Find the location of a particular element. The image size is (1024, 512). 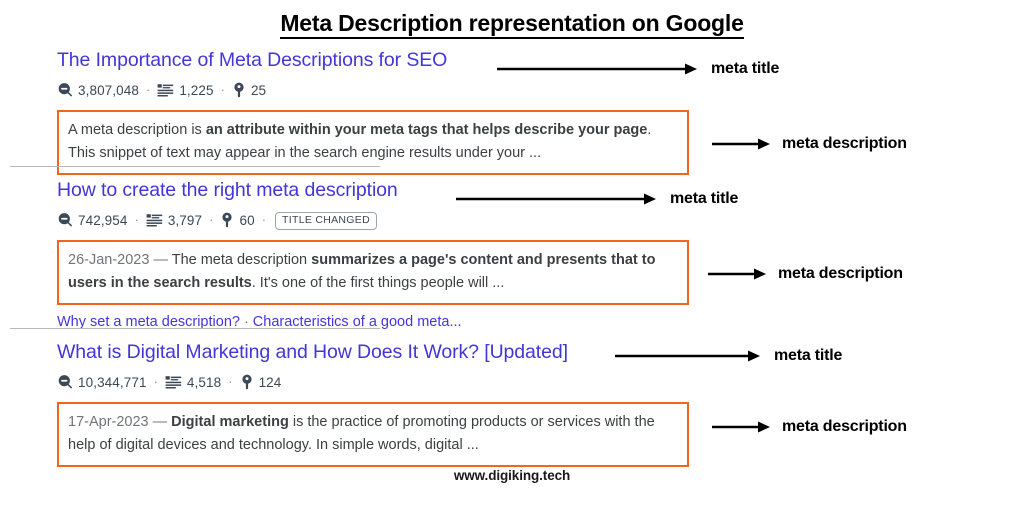

keywords-value: 124 is located at coordinates (270, 382).